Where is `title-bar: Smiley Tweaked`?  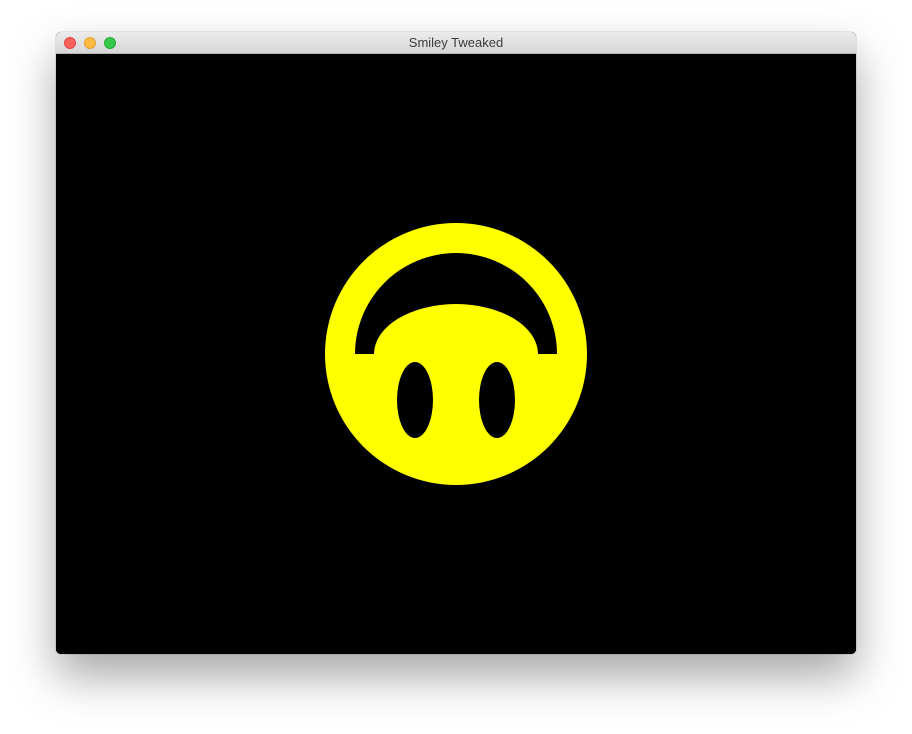
title-bar: Smiley Tweaked is located at coordinates (456, 43).